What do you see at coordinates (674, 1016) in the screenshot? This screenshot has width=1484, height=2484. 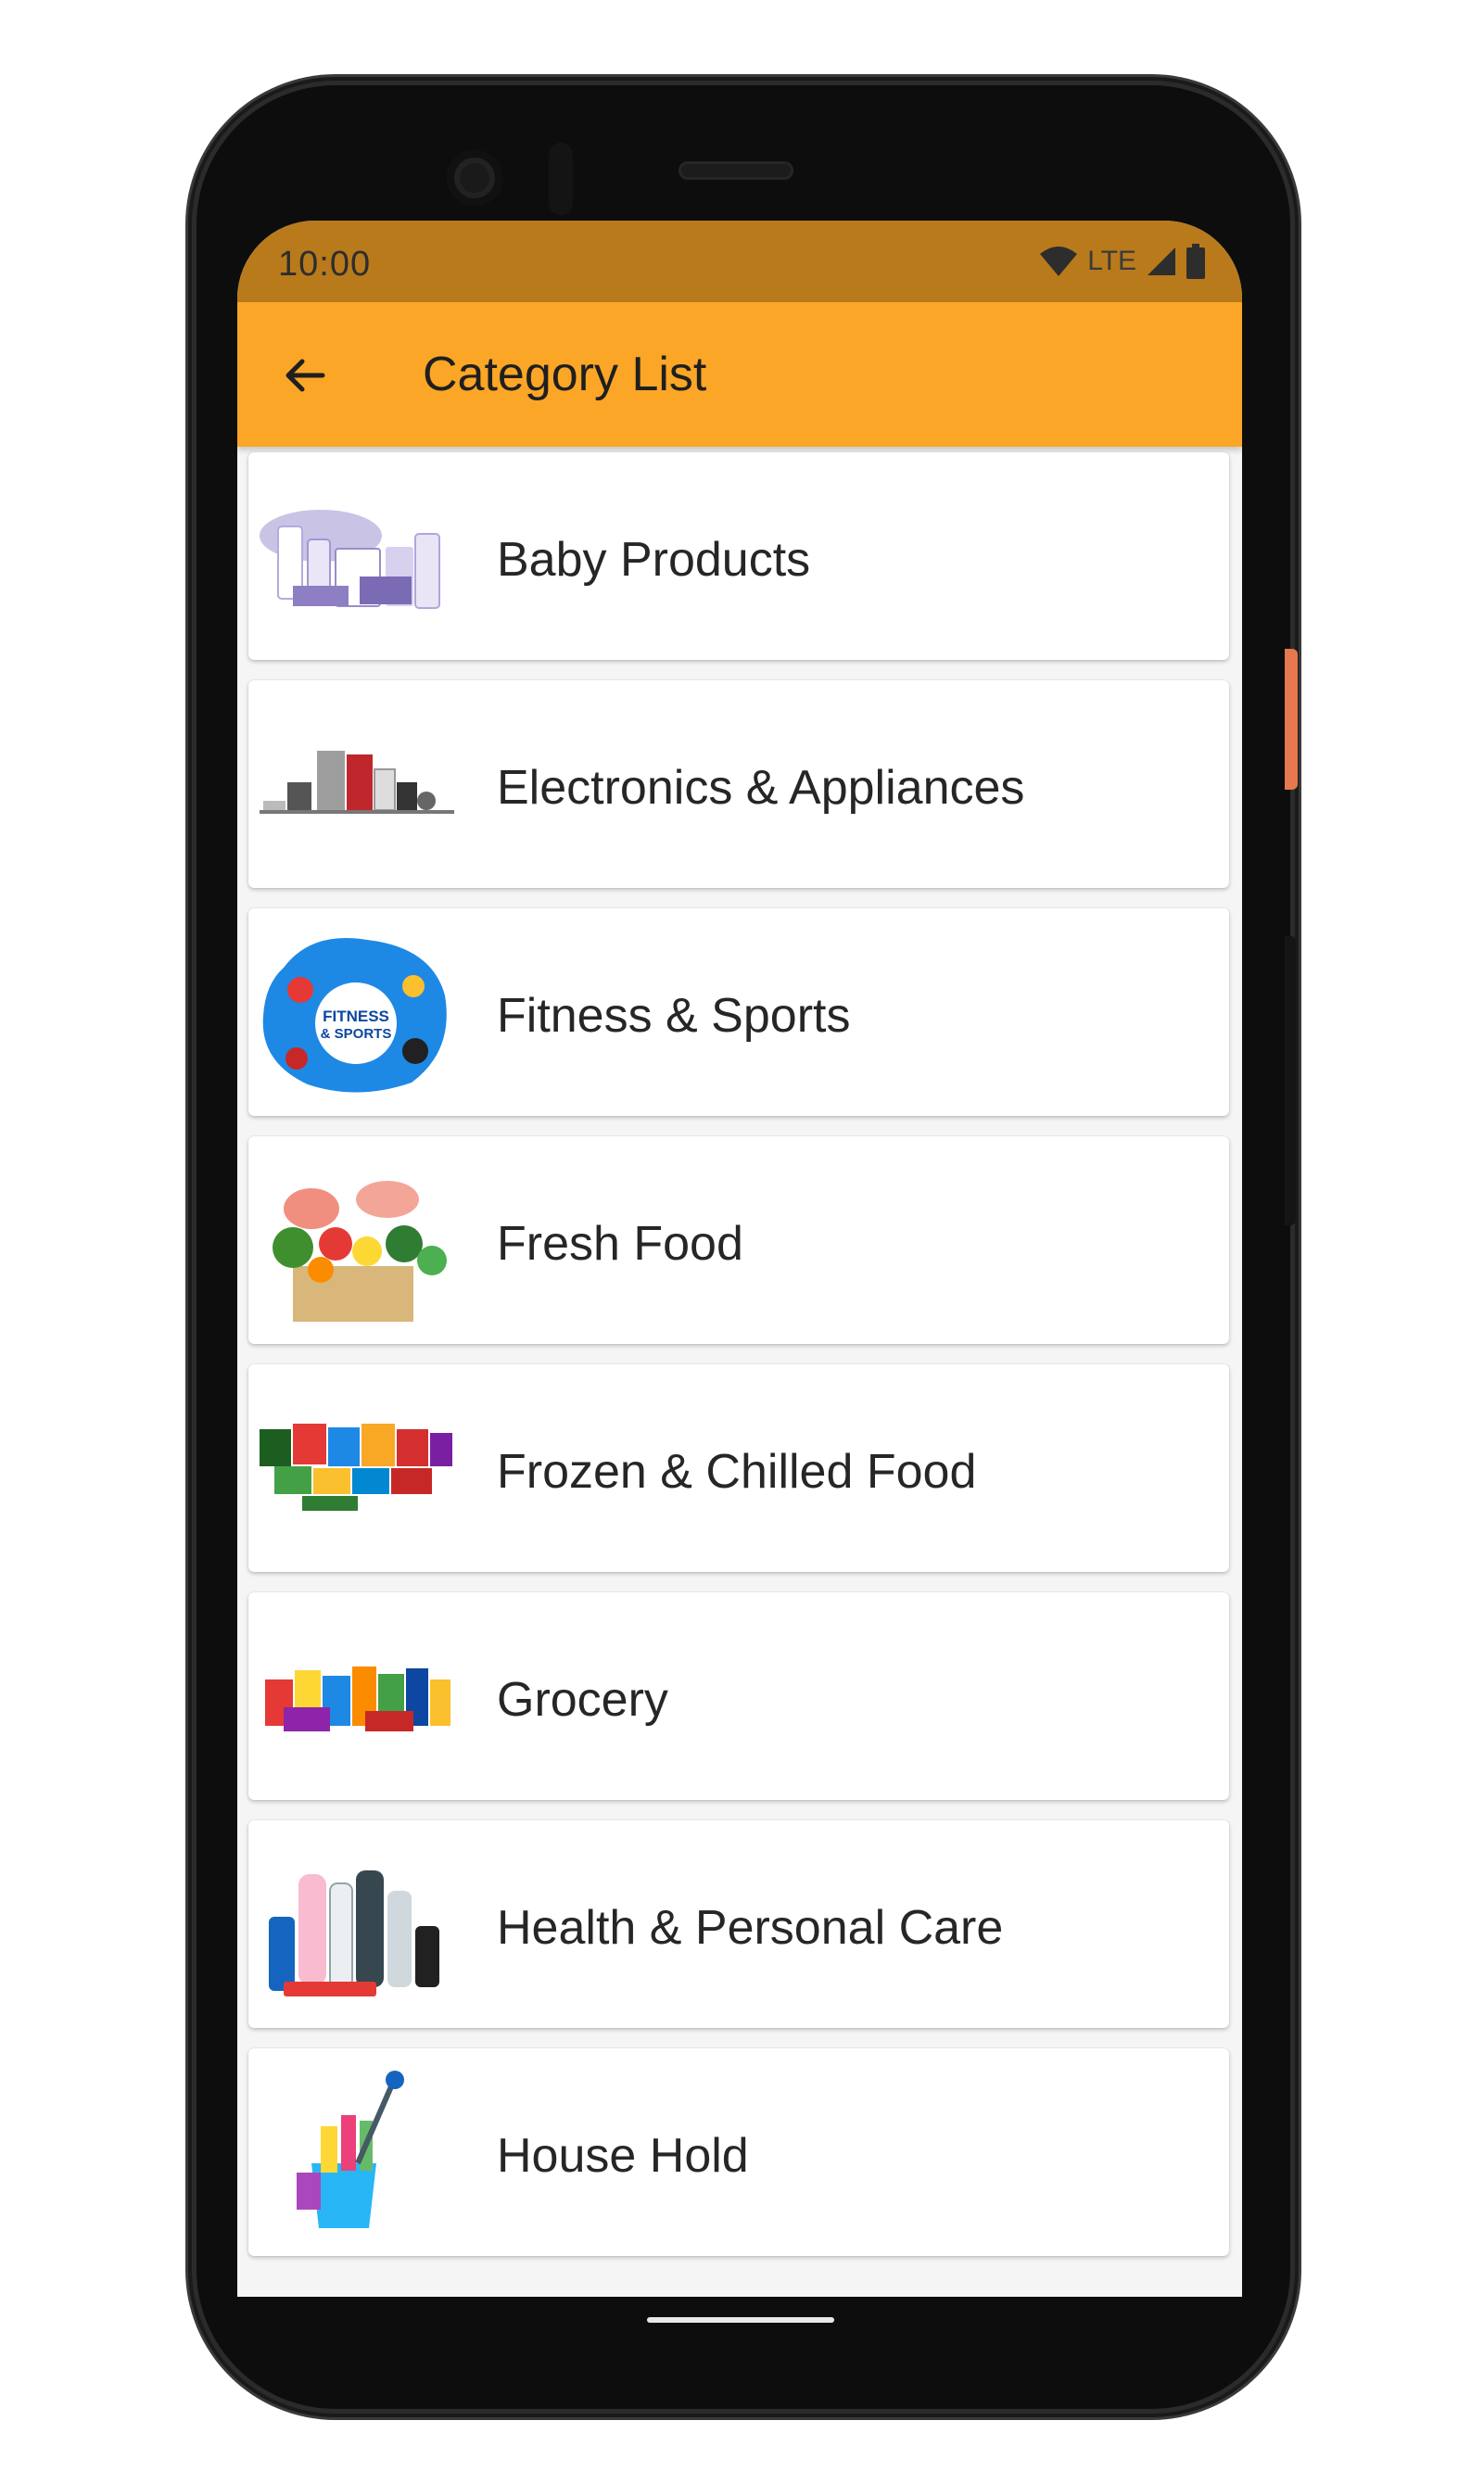 I see `category-label: Fitness & Sports` at bounding box center [674, 1016].